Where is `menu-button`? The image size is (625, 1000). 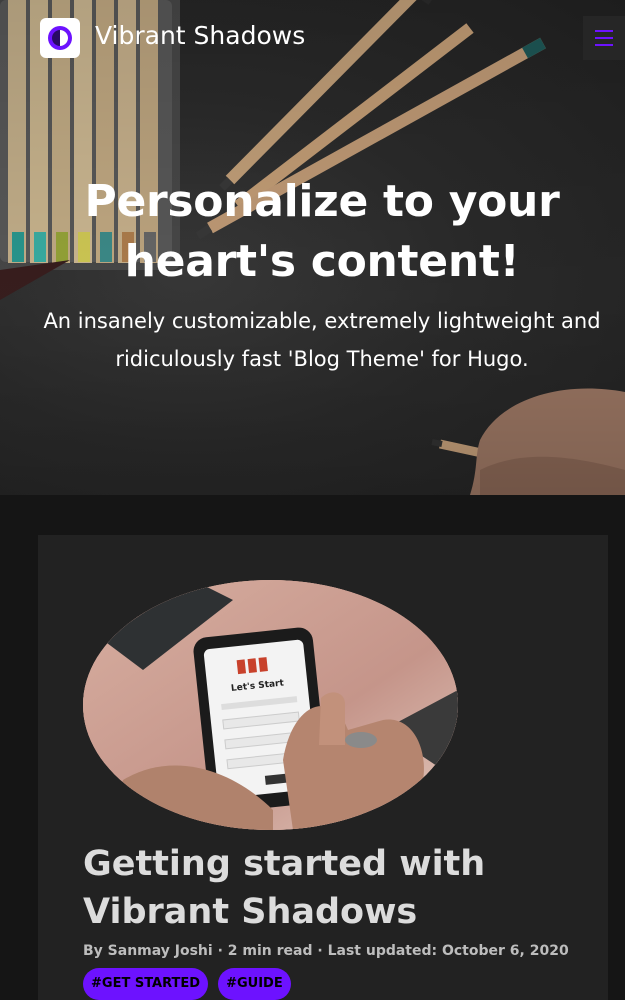 menu-button is located at coordinates (604, 38).